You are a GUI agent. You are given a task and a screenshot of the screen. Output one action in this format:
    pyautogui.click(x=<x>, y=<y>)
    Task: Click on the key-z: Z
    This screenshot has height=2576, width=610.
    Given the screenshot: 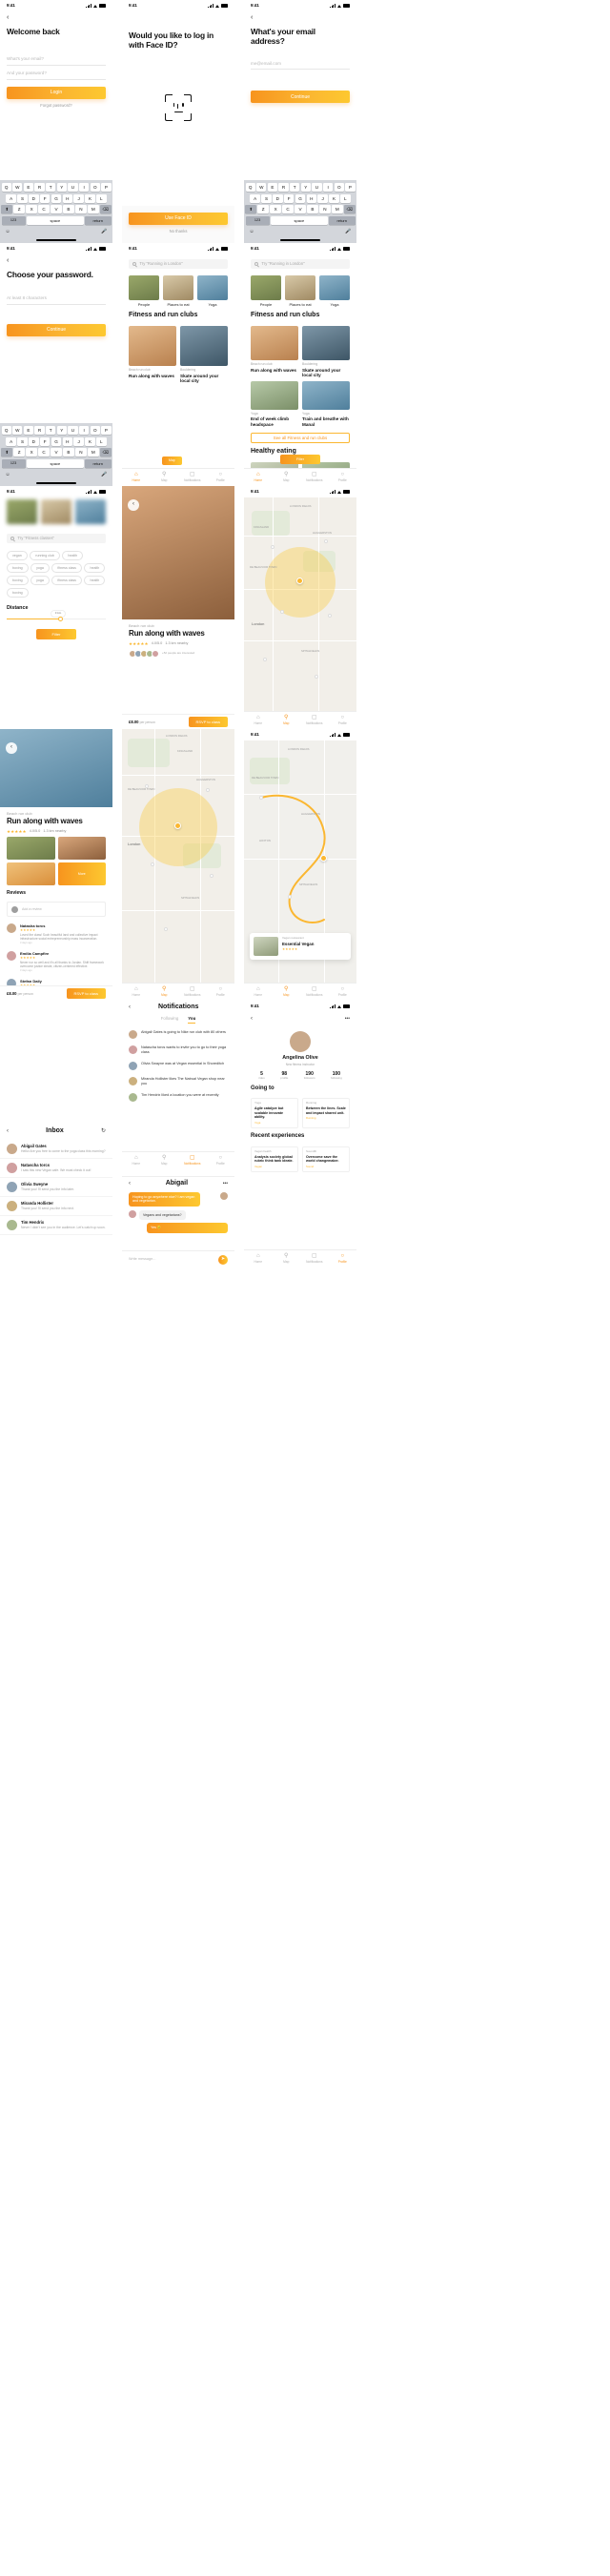 What is the action you would take?
    pyautogui.click(x=19, y=209)
    